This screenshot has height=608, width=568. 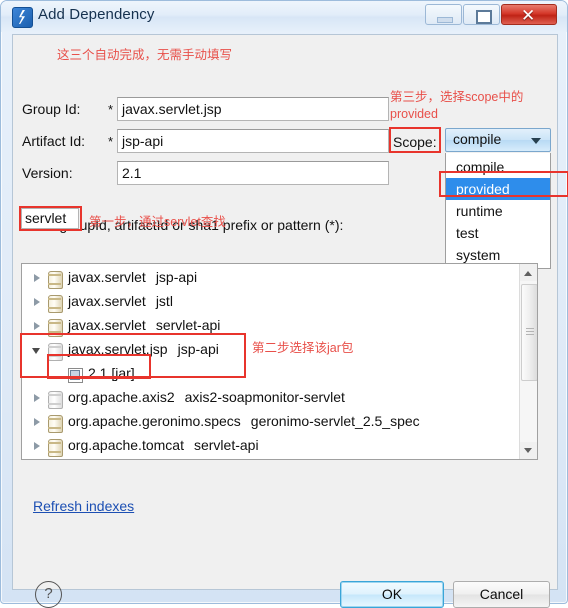 I want to click on table-row: javax.servlet jsp-api, so click(x=272, y=279).